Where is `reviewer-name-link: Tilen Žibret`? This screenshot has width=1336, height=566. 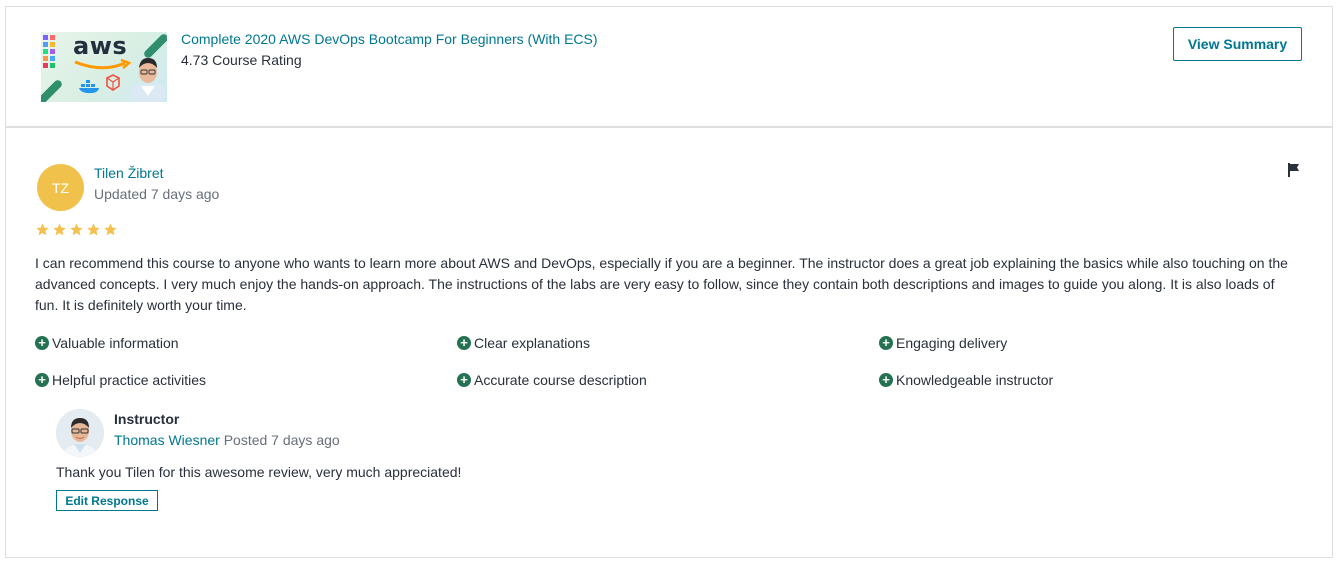
reviewer-name-link: Tilen Žibret is located at coordinates (129, 173).